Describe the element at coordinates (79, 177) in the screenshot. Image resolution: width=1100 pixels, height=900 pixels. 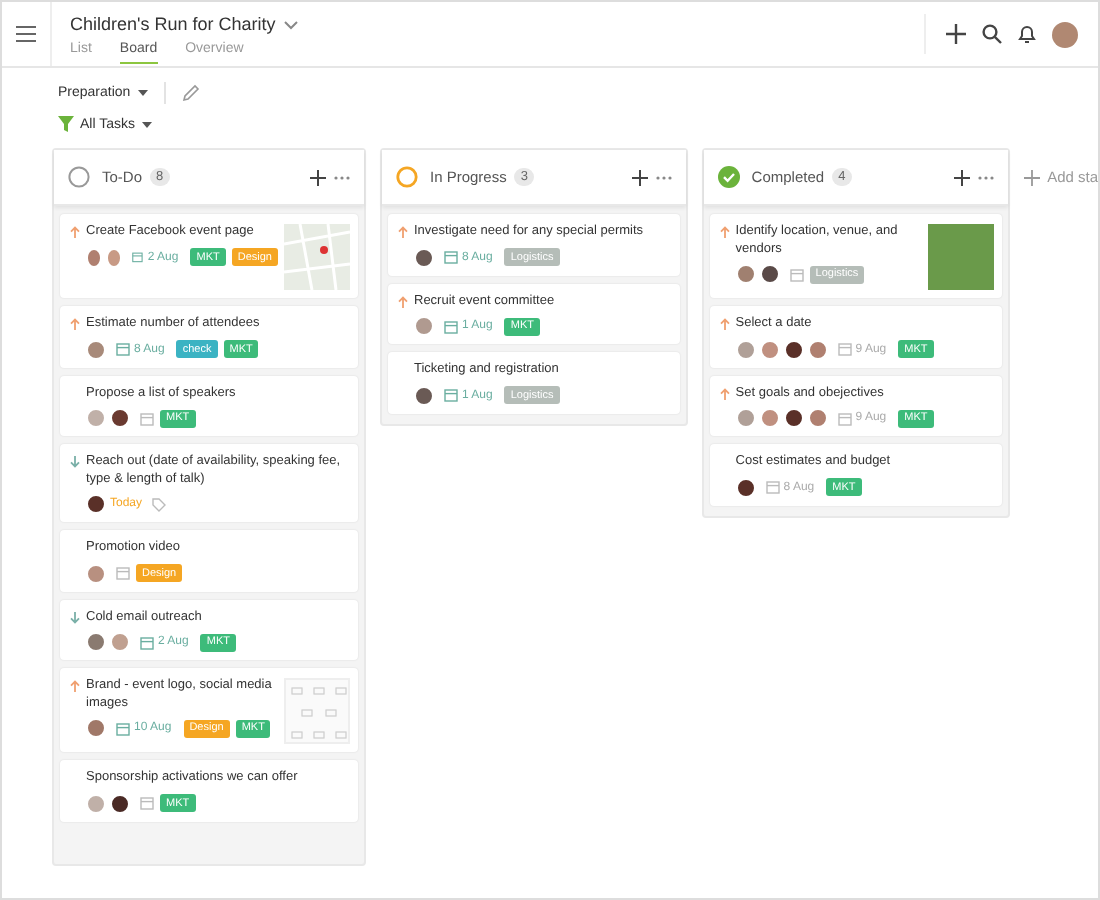
I see `status-circle-icon` at that location.